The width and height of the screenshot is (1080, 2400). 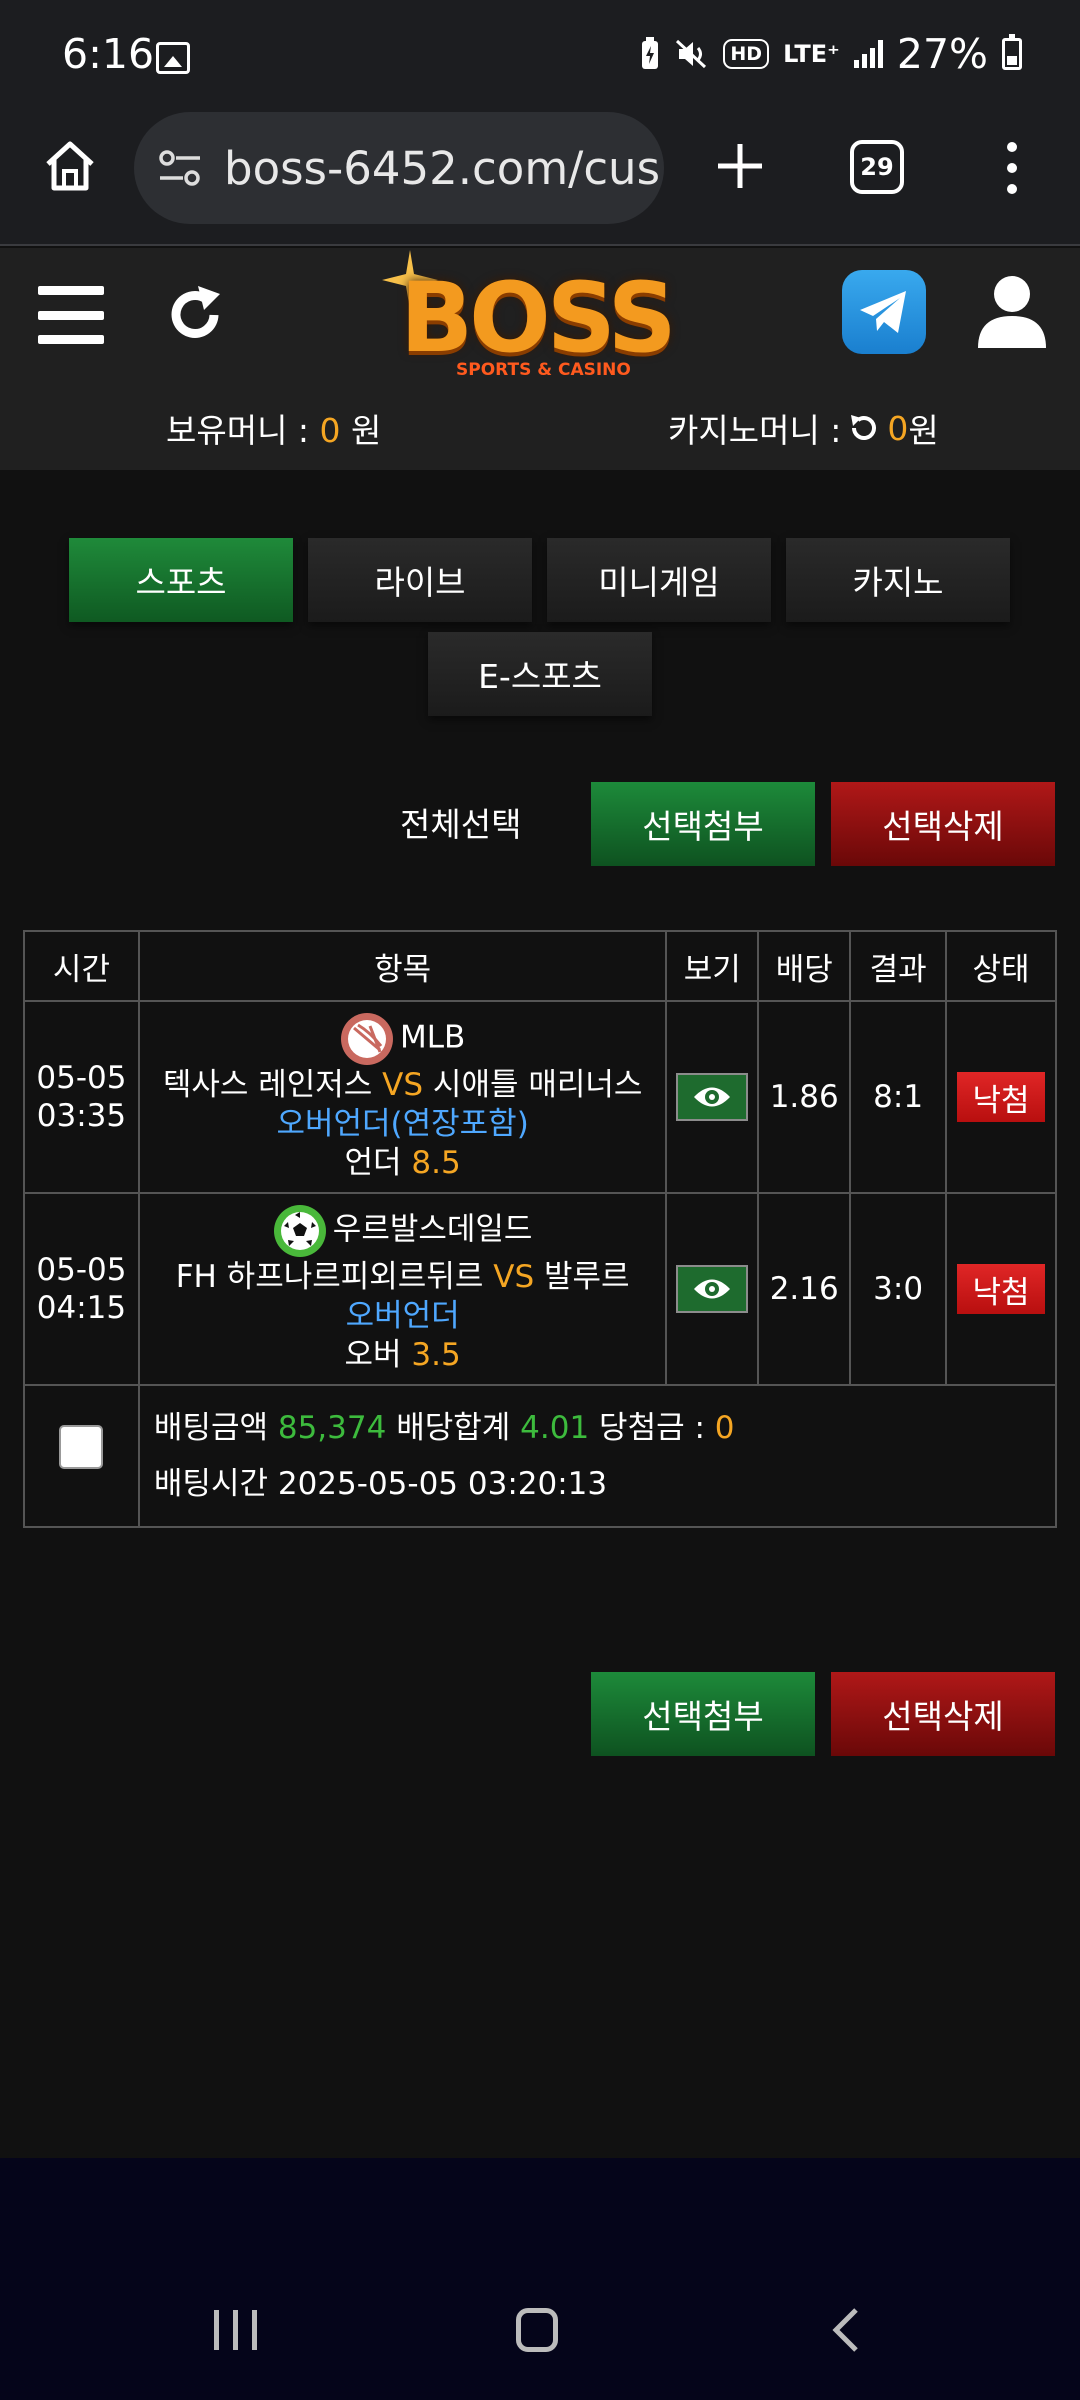 I want to click on row-market: 오버언더(연장포함), so click(x=402, y=1123).